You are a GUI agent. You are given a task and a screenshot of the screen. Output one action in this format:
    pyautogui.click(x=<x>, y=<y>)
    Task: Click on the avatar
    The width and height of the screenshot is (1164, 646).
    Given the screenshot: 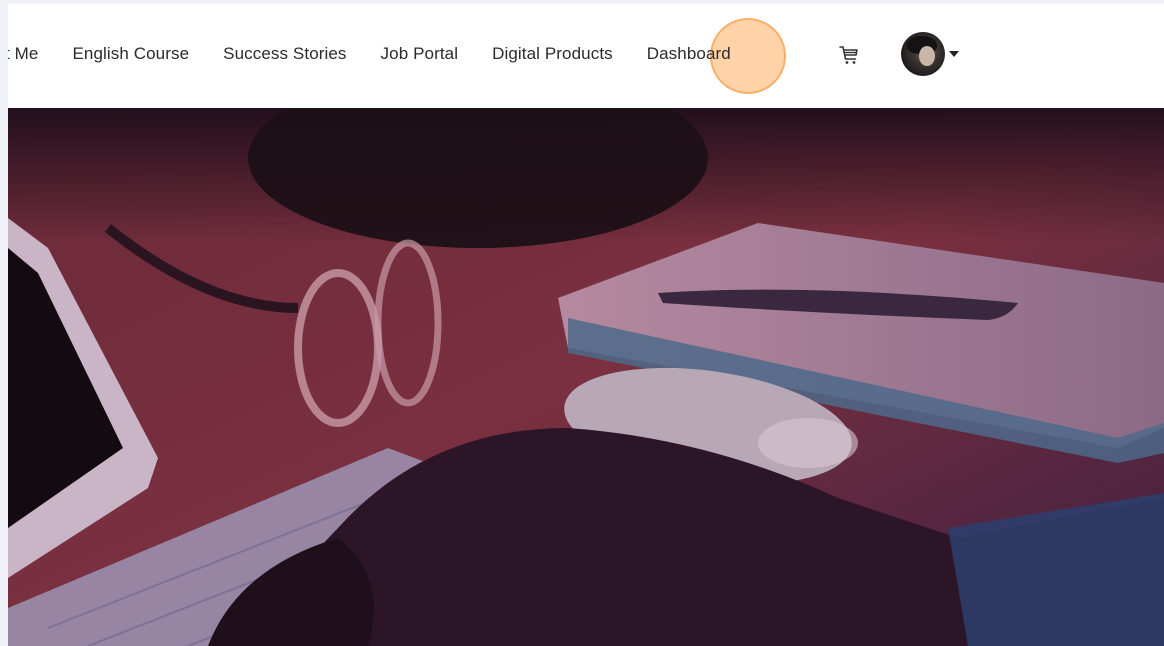 What is the action you would take?
    pyautogui.click(x=923, y=54)
    